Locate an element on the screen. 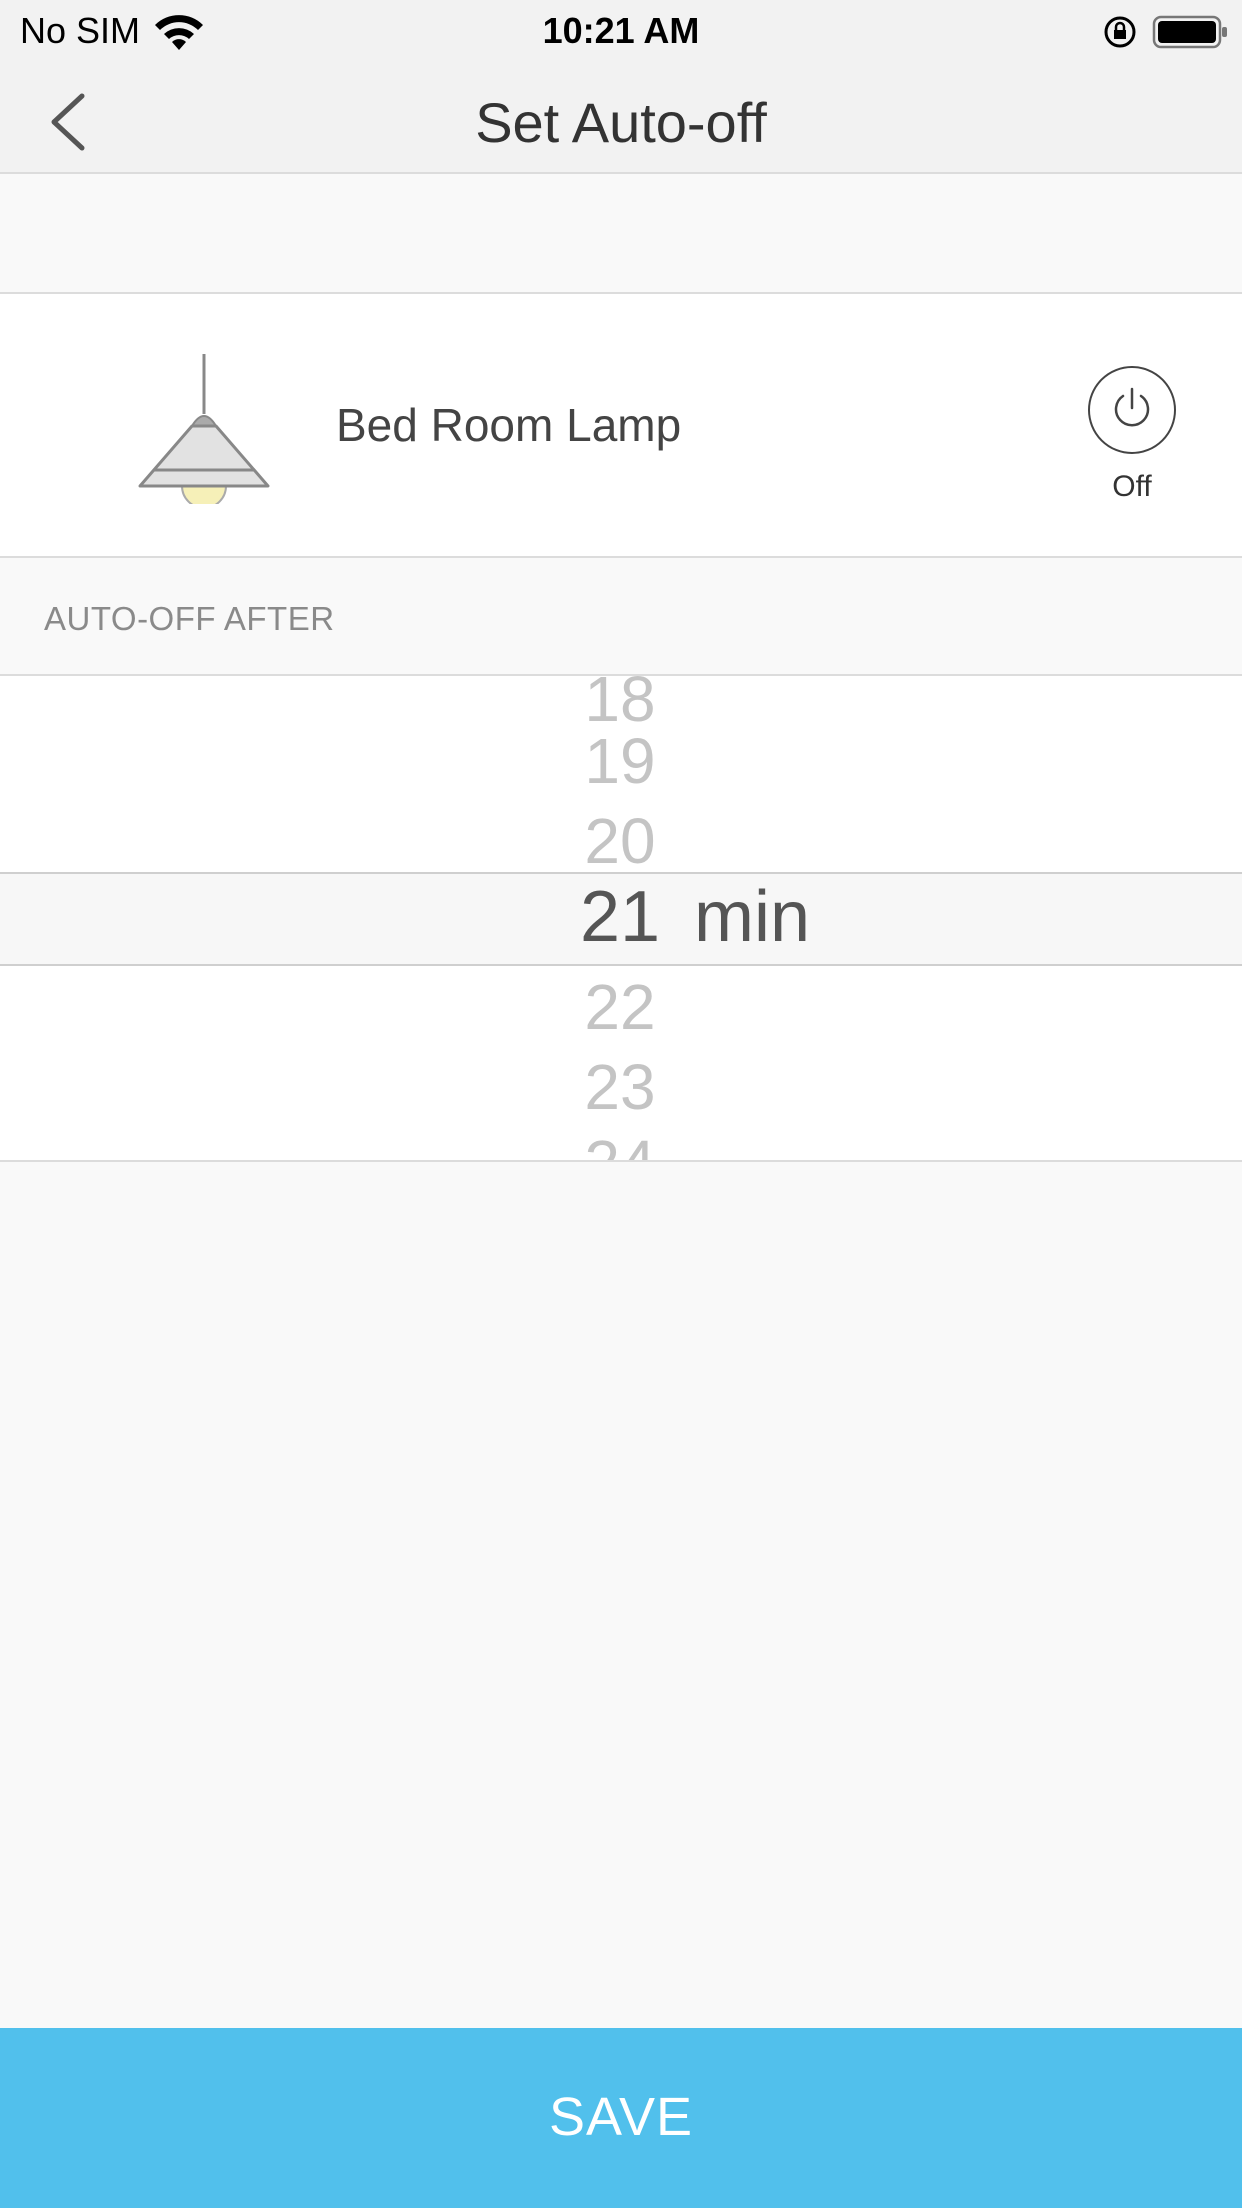  picker-selected-value: 21 is located at coordinates (620, 917).